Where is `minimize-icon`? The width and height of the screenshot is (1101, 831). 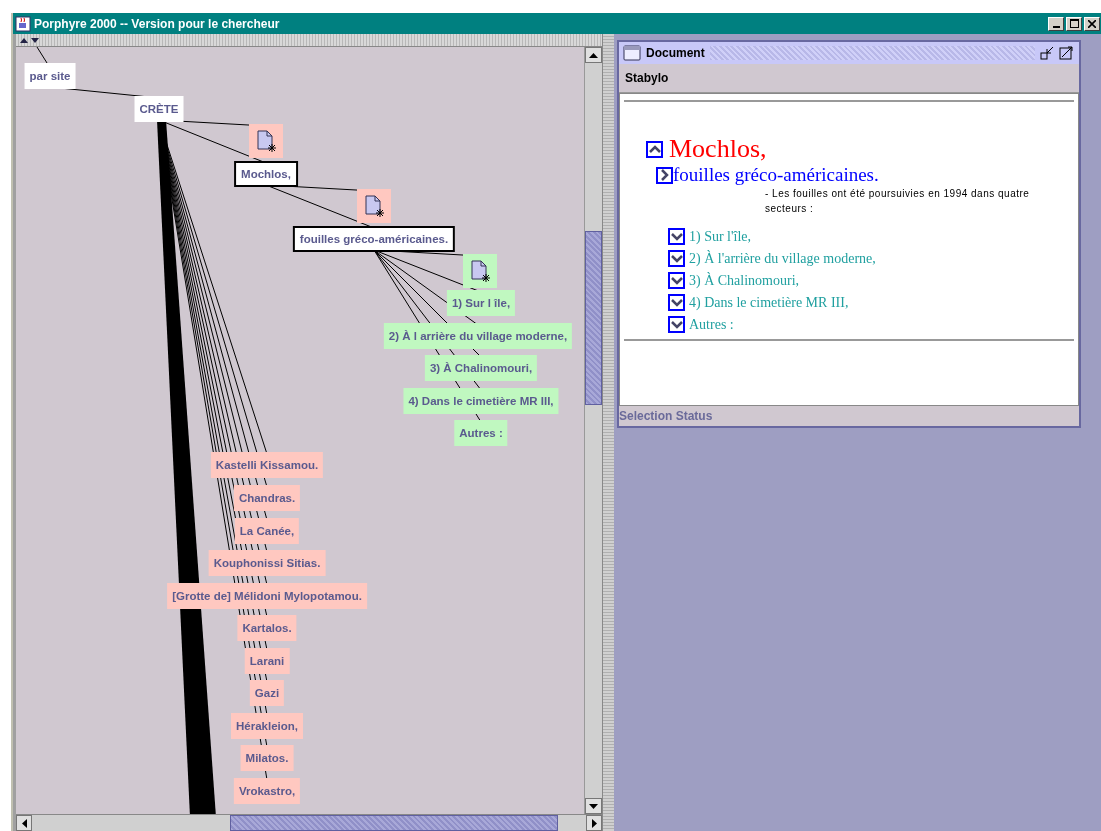
minimize-icon is located at coordinates (1056, 26).